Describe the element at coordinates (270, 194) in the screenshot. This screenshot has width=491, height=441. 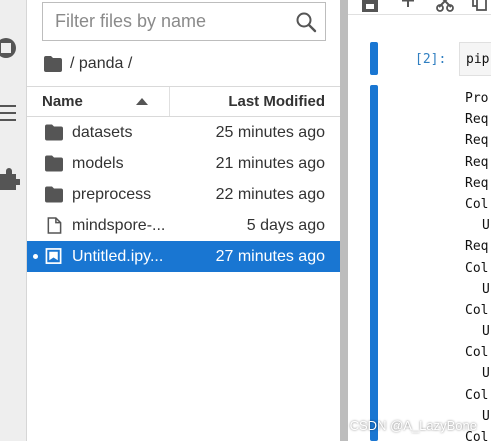
I see `file-modified: 22 minutes ago` at that location.